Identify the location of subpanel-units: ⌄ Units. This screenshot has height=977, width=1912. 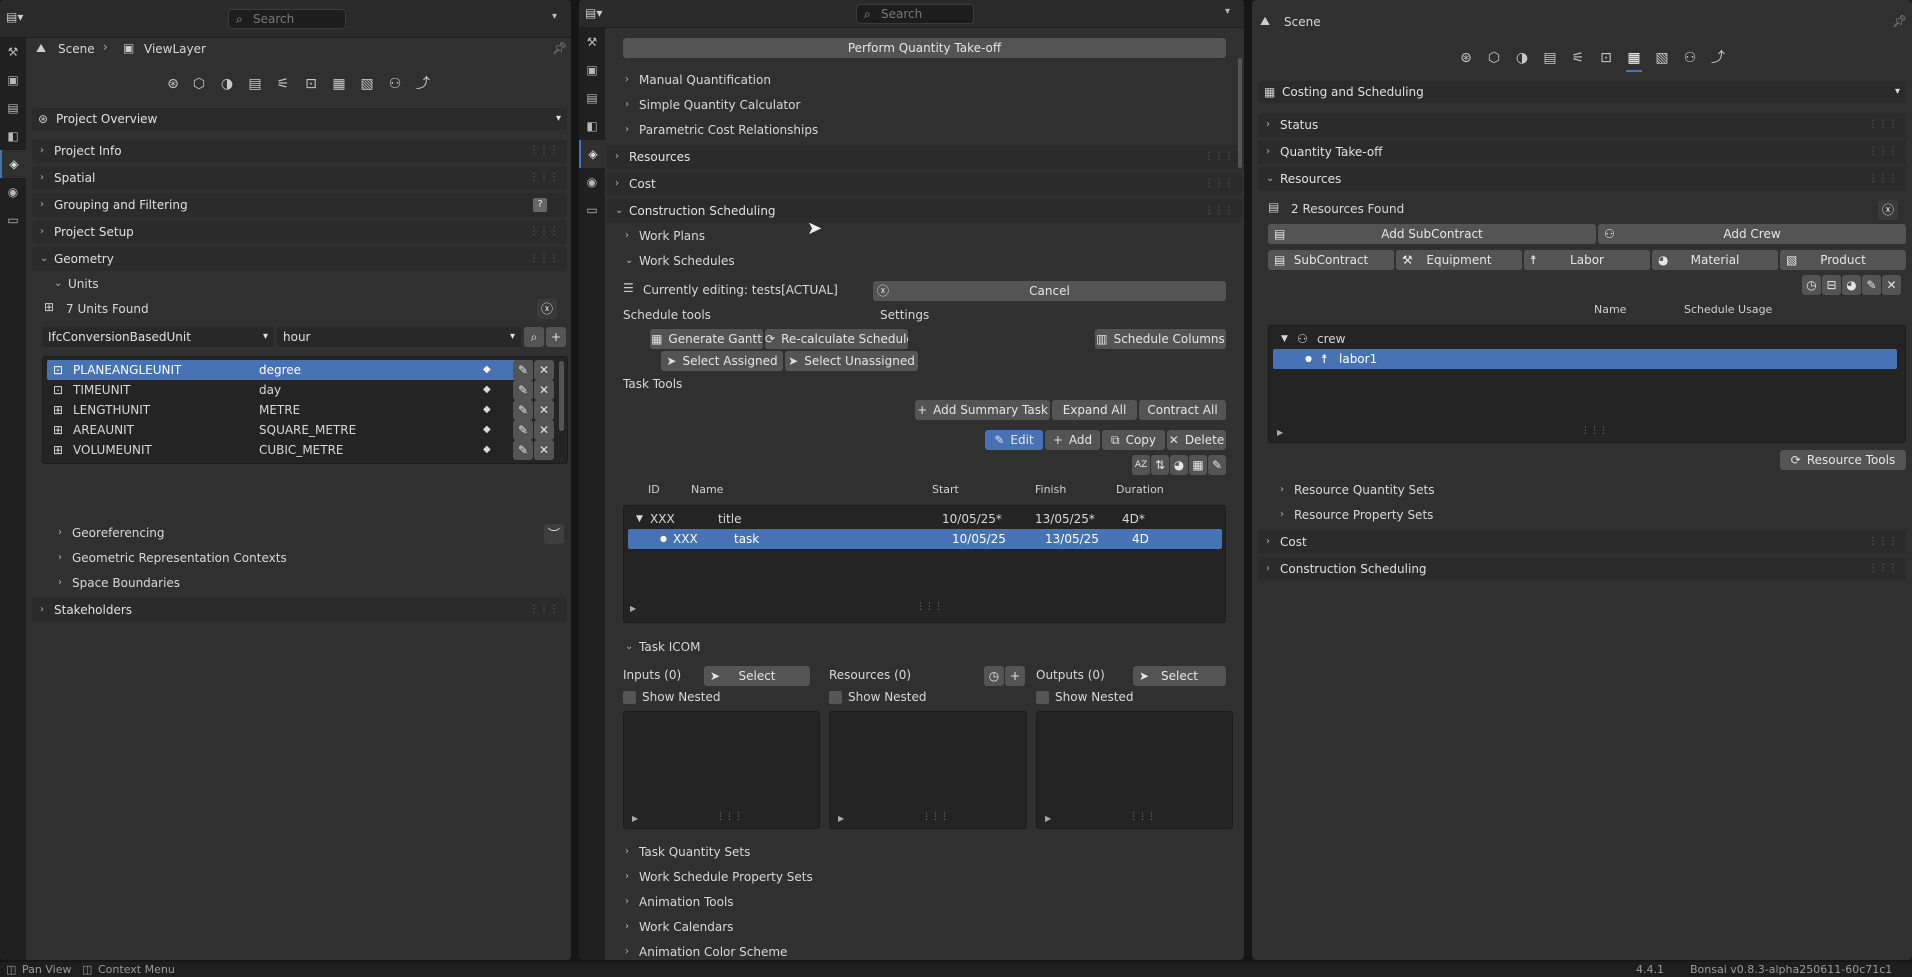
(252, 284).